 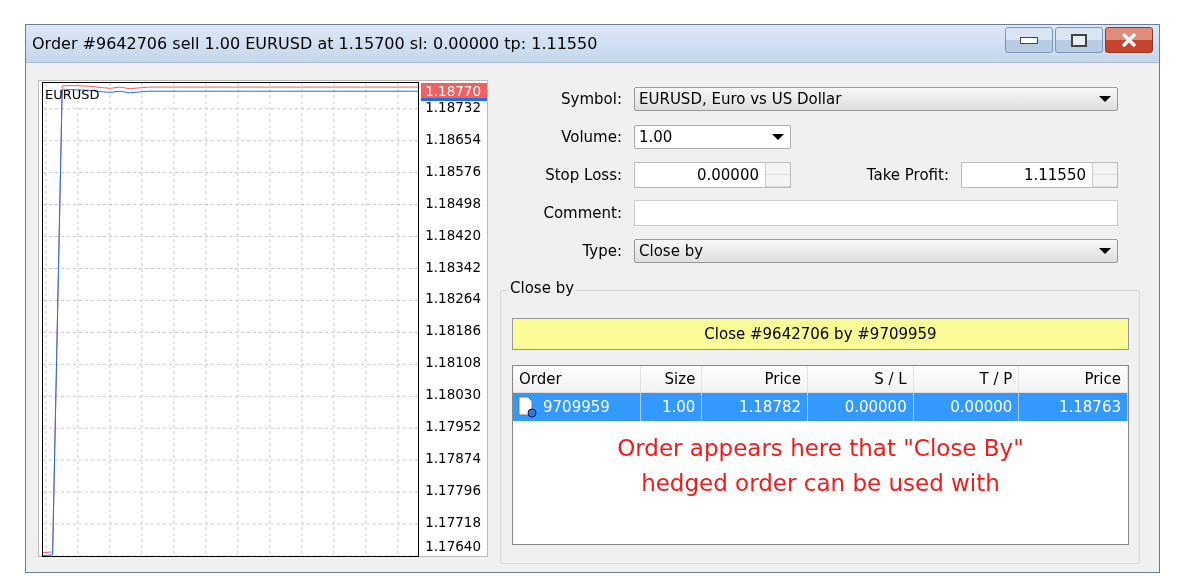 What do you see at coordinates (671, 407) in the screenshot?
I see `table-cell: 1.00` at bounding box center [671, 407].